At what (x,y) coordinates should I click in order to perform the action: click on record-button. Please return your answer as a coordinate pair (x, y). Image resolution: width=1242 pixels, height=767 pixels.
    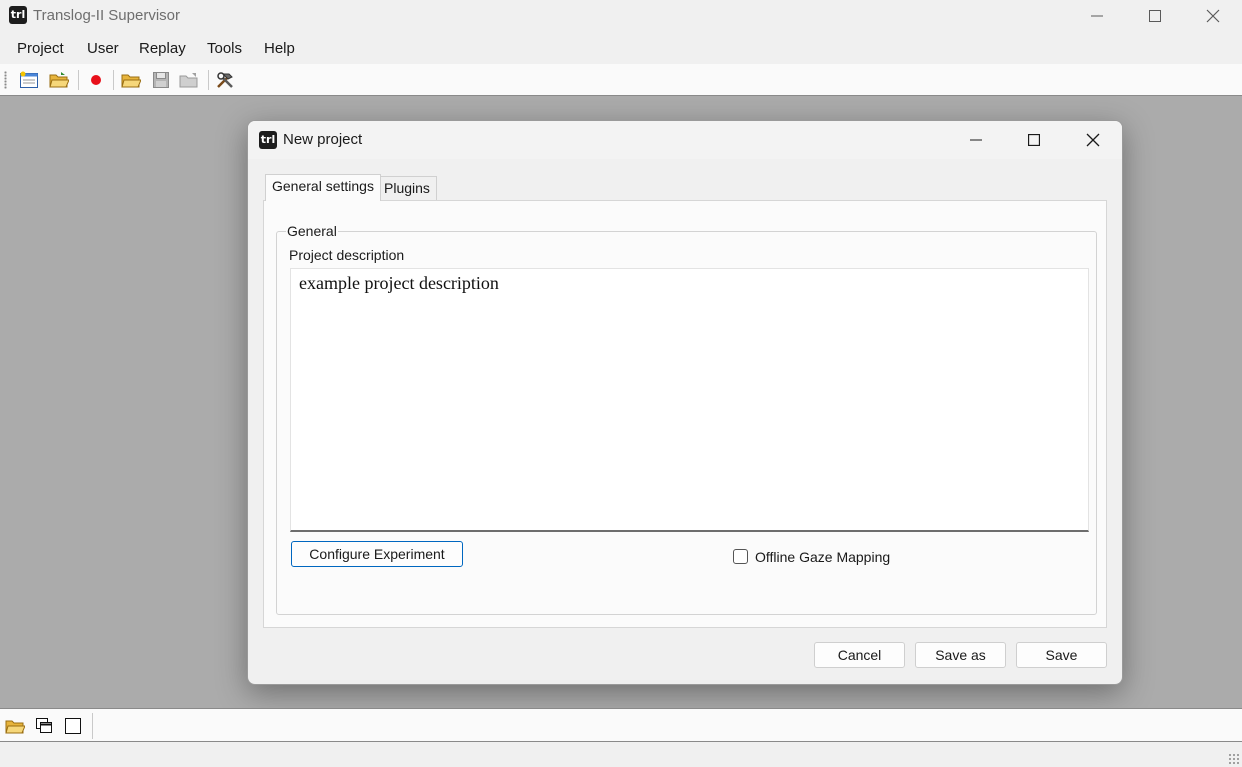
    Looking at the image, I should click on (96, 80).